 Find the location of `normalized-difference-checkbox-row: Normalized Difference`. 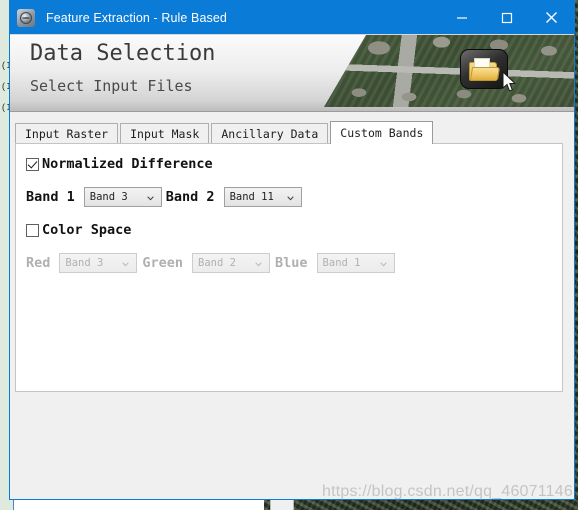

normalized-difference-checkbox-row: Normalized Difference is located at coordinates (119, 164).